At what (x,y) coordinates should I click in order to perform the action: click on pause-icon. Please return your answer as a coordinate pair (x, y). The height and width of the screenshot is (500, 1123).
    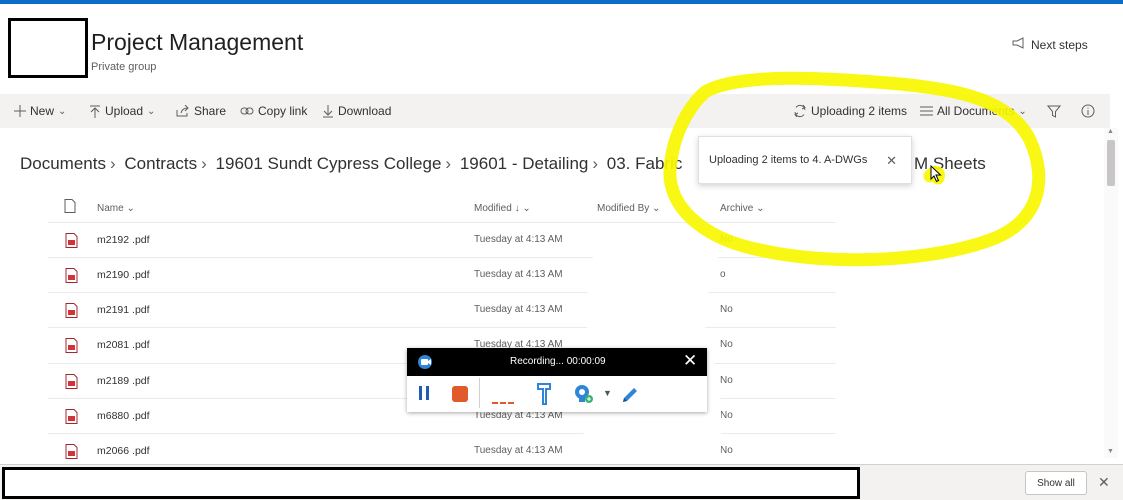
    Looking at the image, I should click on (424, 393).